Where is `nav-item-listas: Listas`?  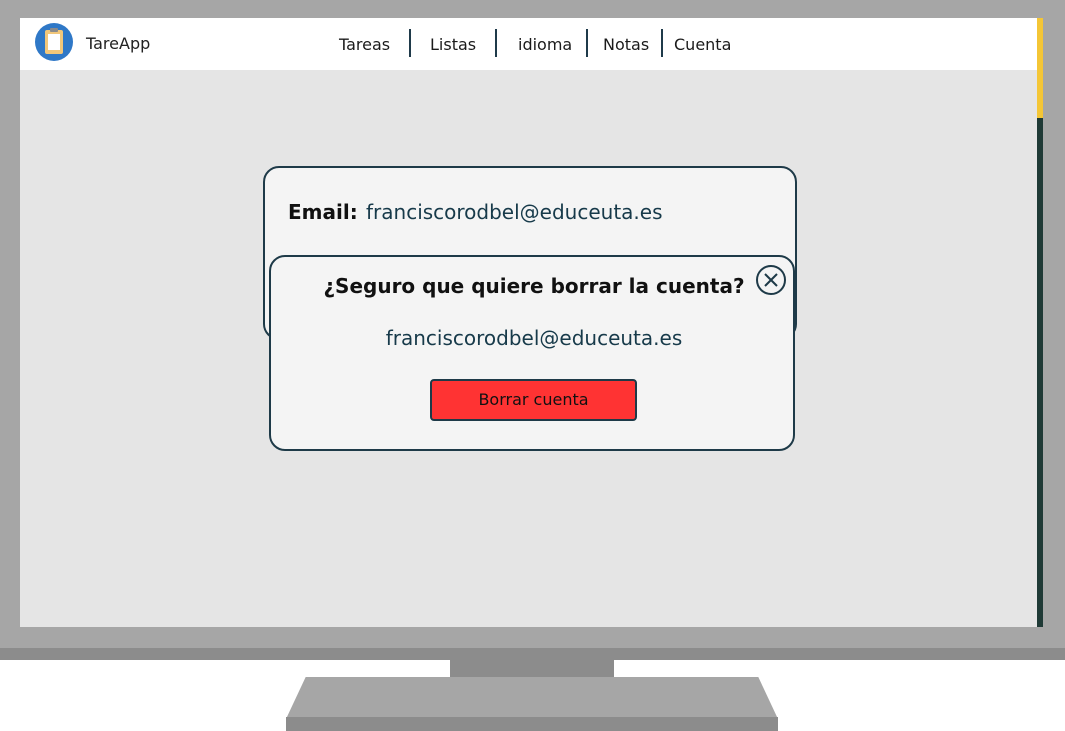 nav-item-listas: Listas is located at coordinates (453, 45).